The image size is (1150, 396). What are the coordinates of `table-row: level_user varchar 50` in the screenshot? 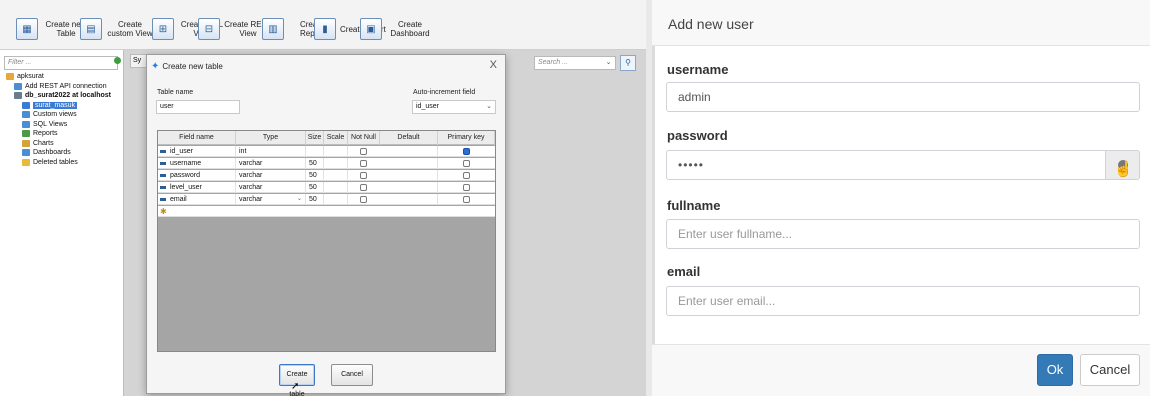 It's located at (326, 187).